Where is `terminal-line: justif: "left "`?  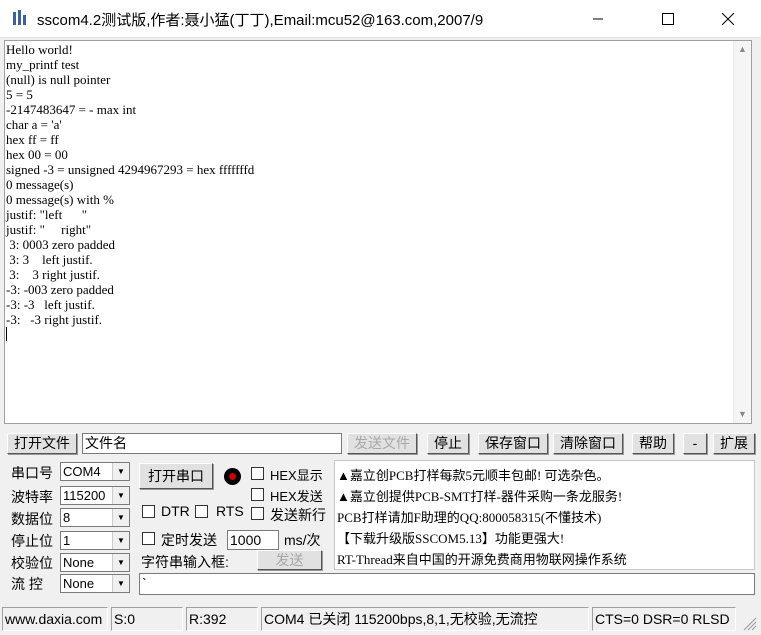 terminal-line: justif: "left " is located at coordinates (47, 214).